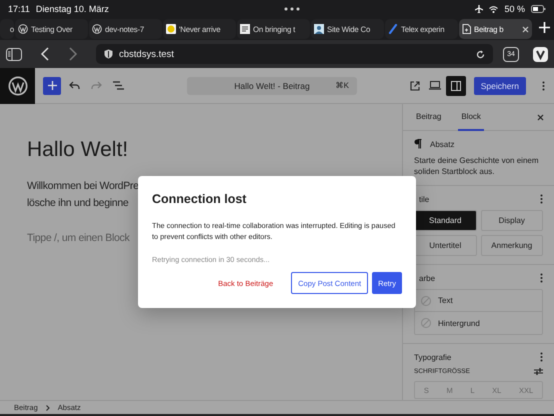 This screenshot has width=554, height=416. Describe the element at coordinates (424, 199) in the screenshot. I see `section-heading: tile` at that location.